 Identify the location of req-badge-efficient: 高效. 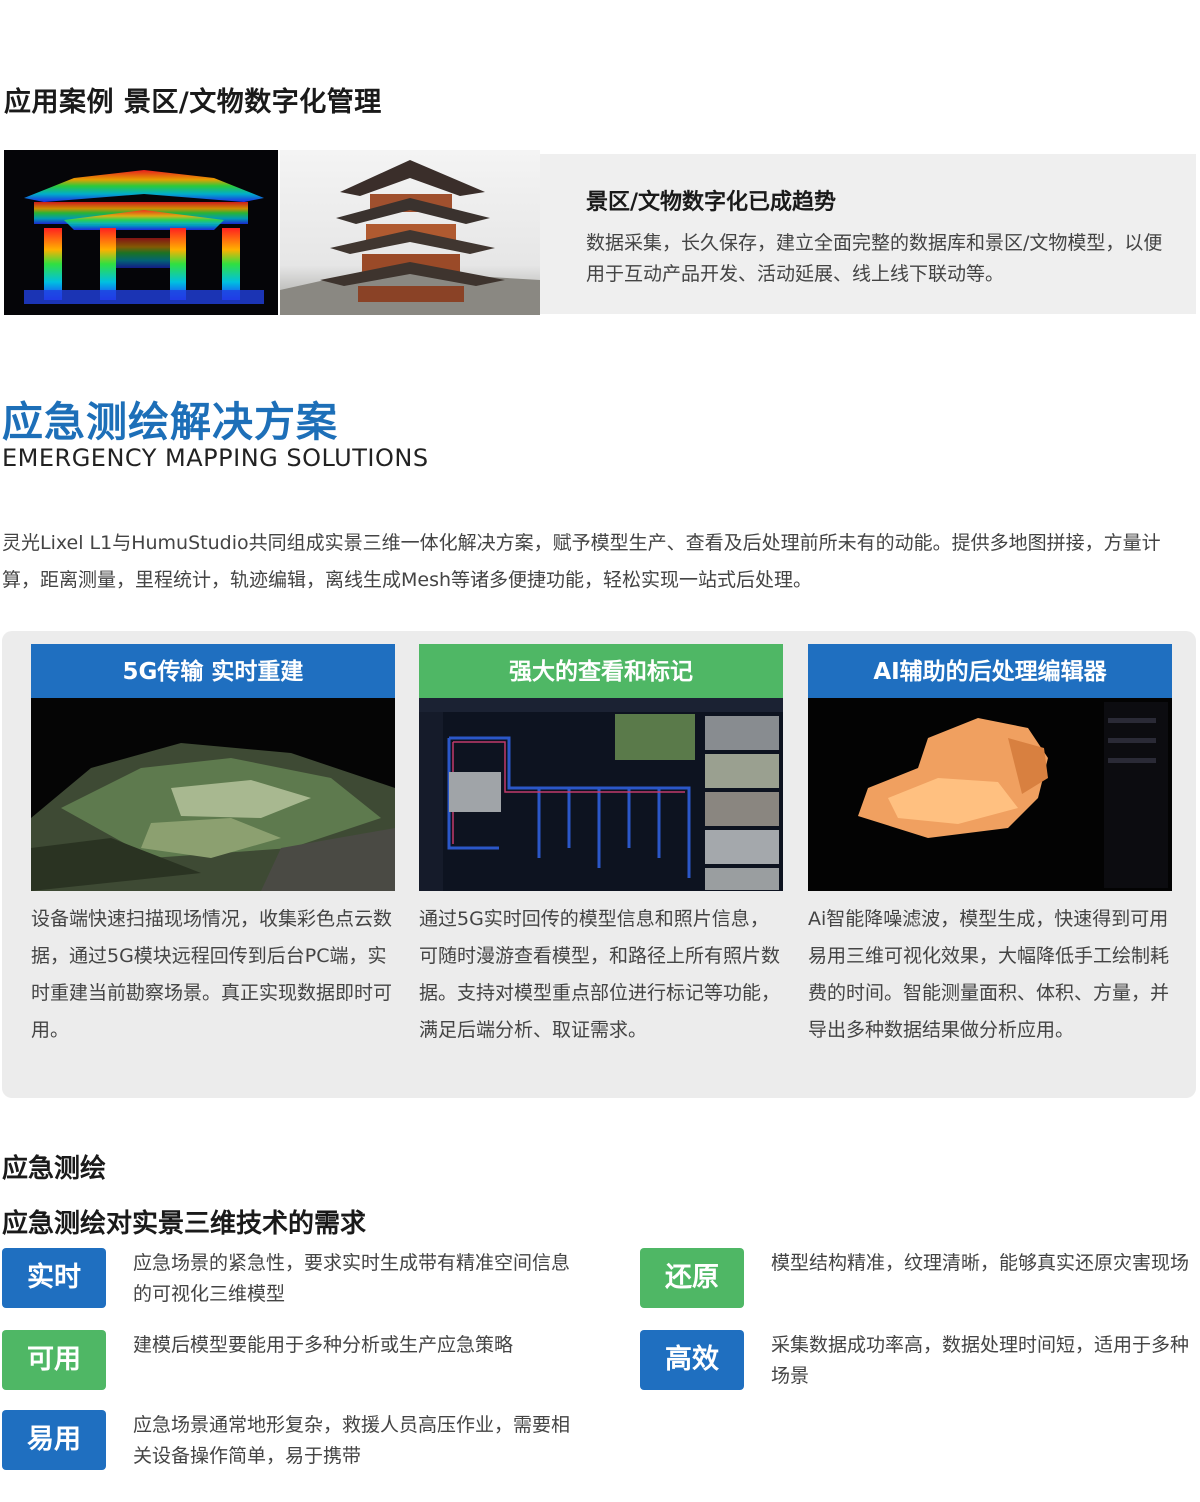
(692, 1360).